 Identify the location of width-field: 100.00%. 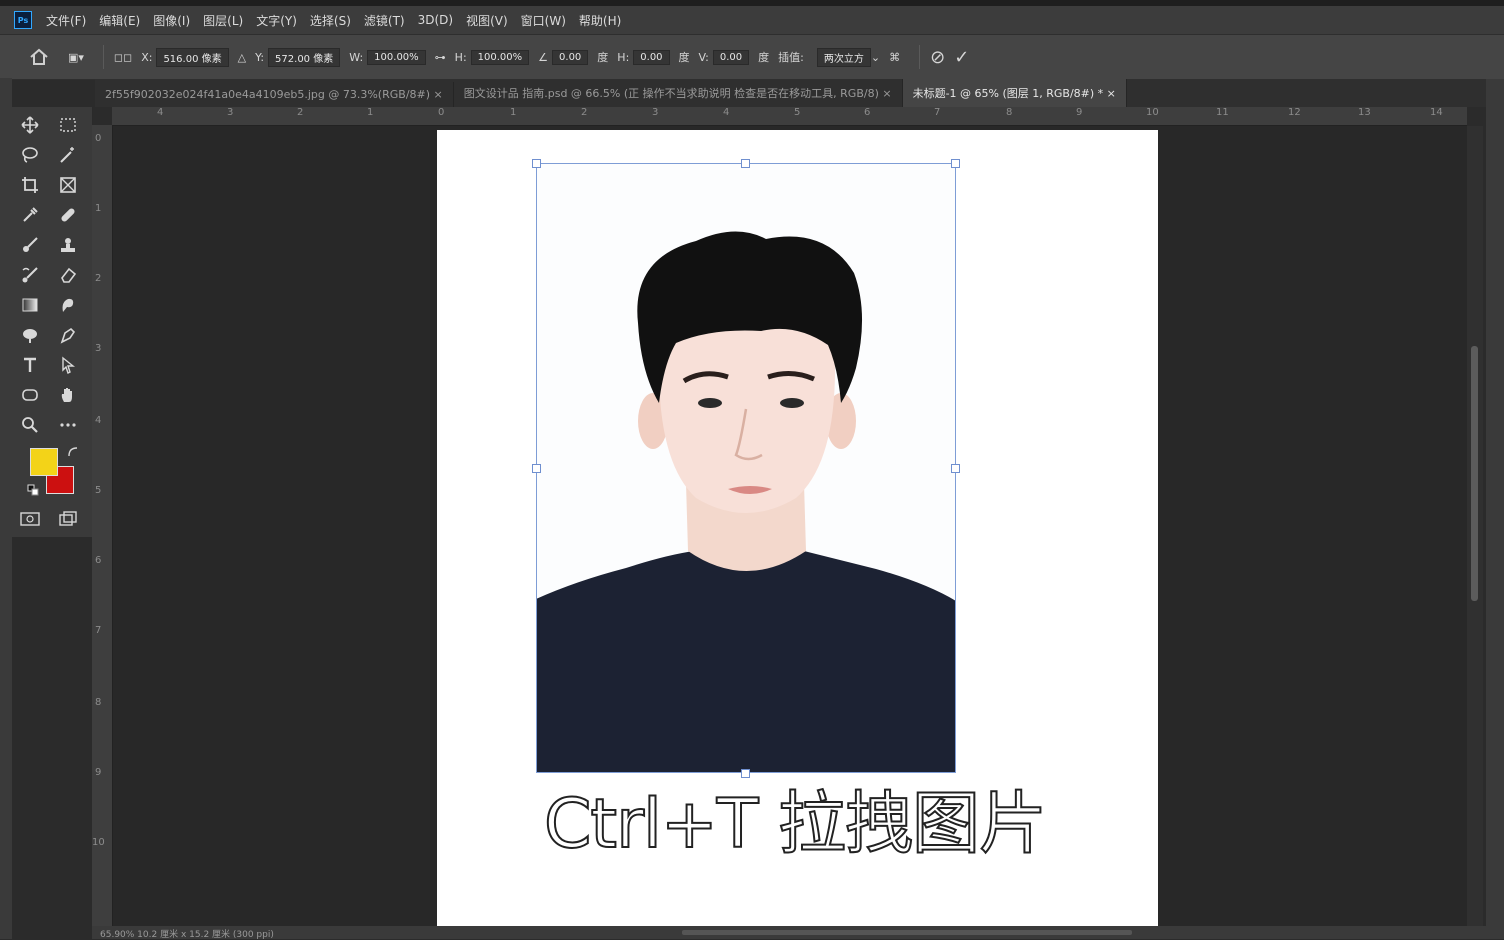
(396, 57).